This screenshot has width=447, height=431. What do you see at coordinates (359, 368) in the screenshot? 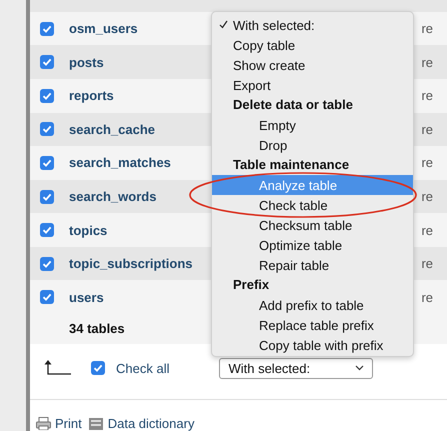
I see `caret-icon` at bounding box center [359, 368].